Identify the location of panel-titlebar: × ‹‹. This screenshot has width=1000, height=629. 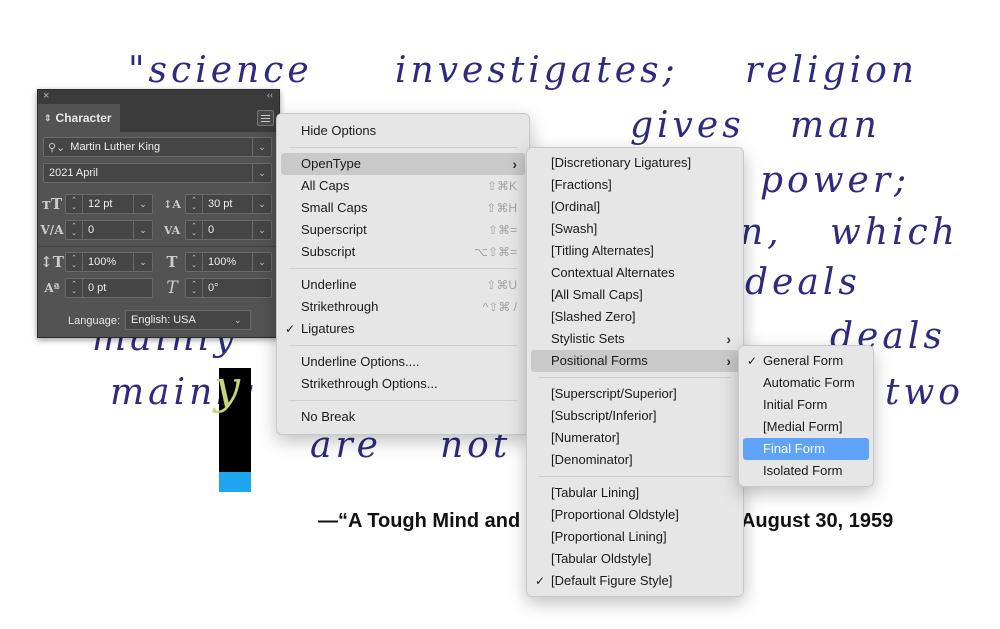
(158, 97).